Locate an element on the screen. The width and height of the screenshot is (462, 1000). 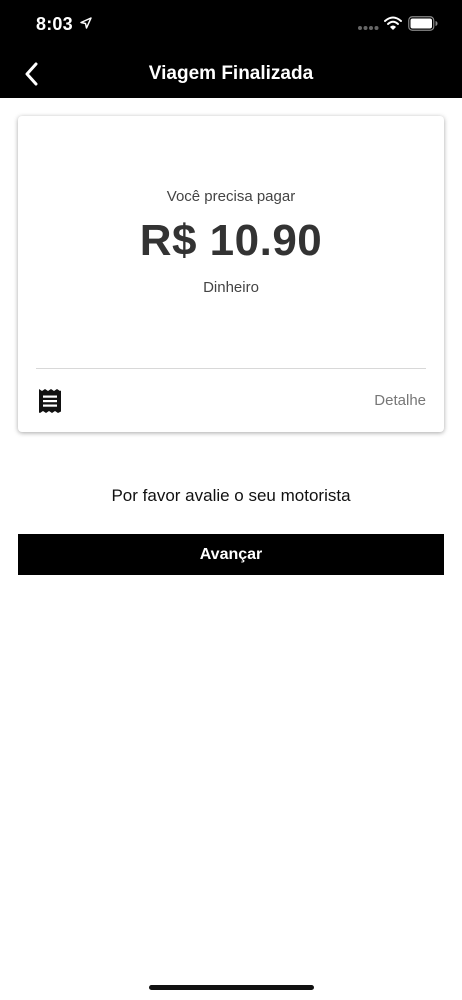
status-bar: 8:03 is located at coordinates (231, 25).